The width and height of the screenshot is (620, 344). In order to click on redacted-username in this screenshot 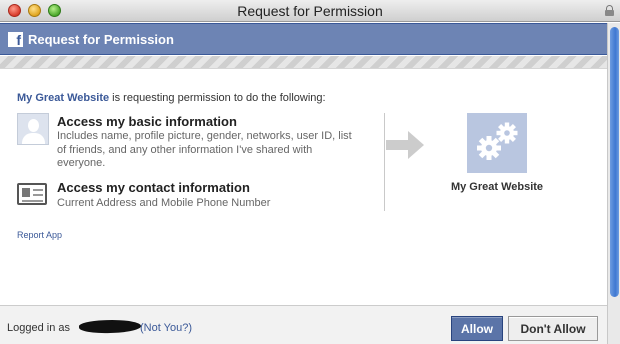, I will do `click(110, 326)`.